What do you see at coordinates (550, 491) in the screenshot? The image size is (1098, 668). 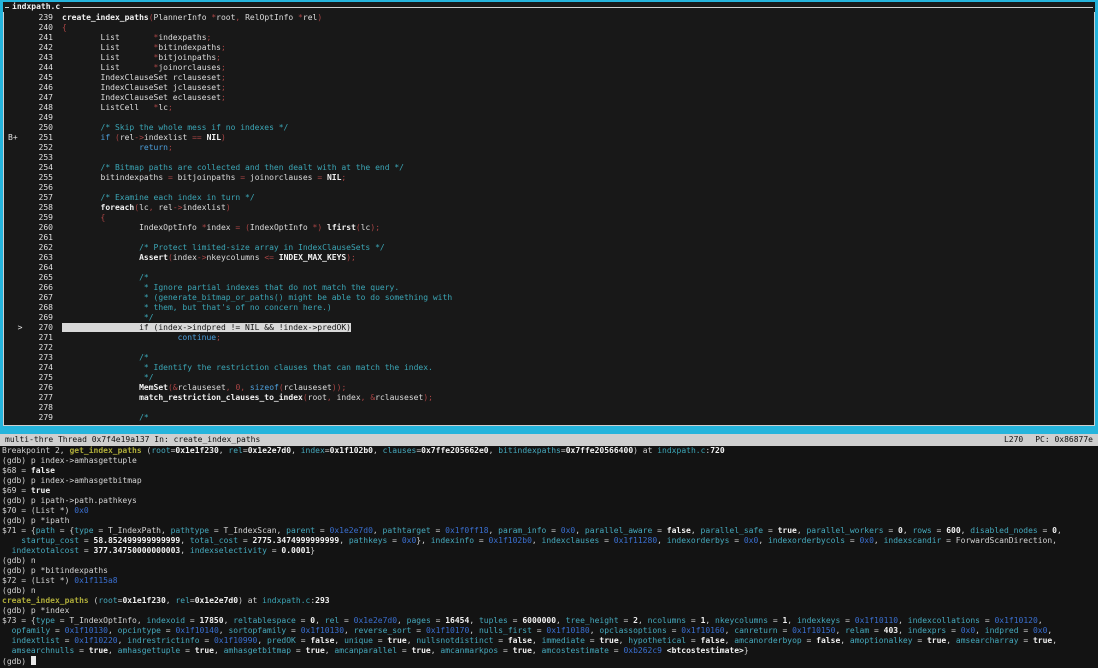 I see `console-line: $69 = true` at bounding box center [550, 491].